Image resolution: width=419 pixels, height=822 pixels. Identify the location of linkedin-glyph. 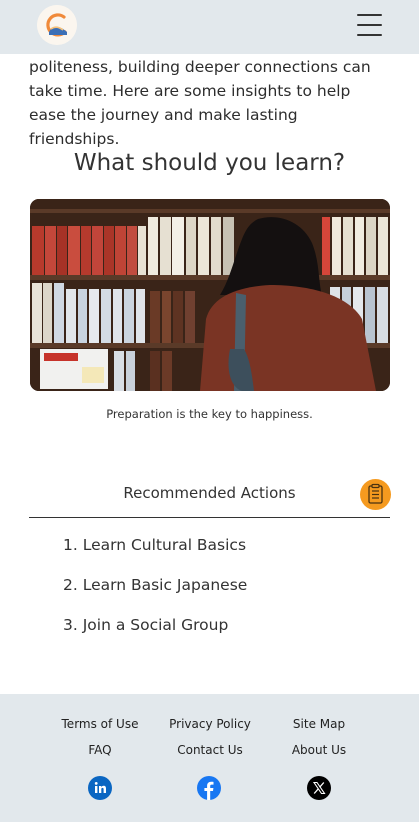
(100, 787).